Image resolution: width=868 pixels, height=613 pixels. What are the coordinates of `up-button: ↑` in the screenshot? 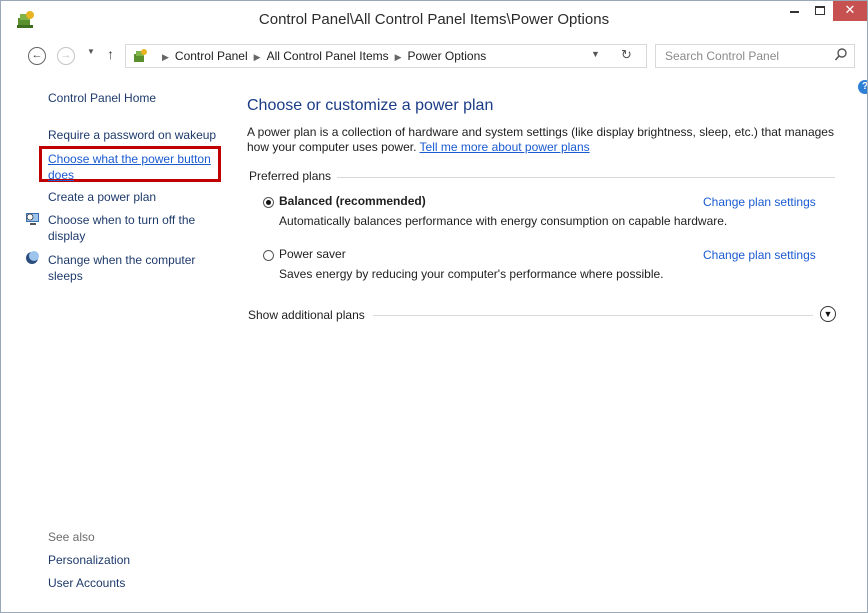 It's located at (110, 54).